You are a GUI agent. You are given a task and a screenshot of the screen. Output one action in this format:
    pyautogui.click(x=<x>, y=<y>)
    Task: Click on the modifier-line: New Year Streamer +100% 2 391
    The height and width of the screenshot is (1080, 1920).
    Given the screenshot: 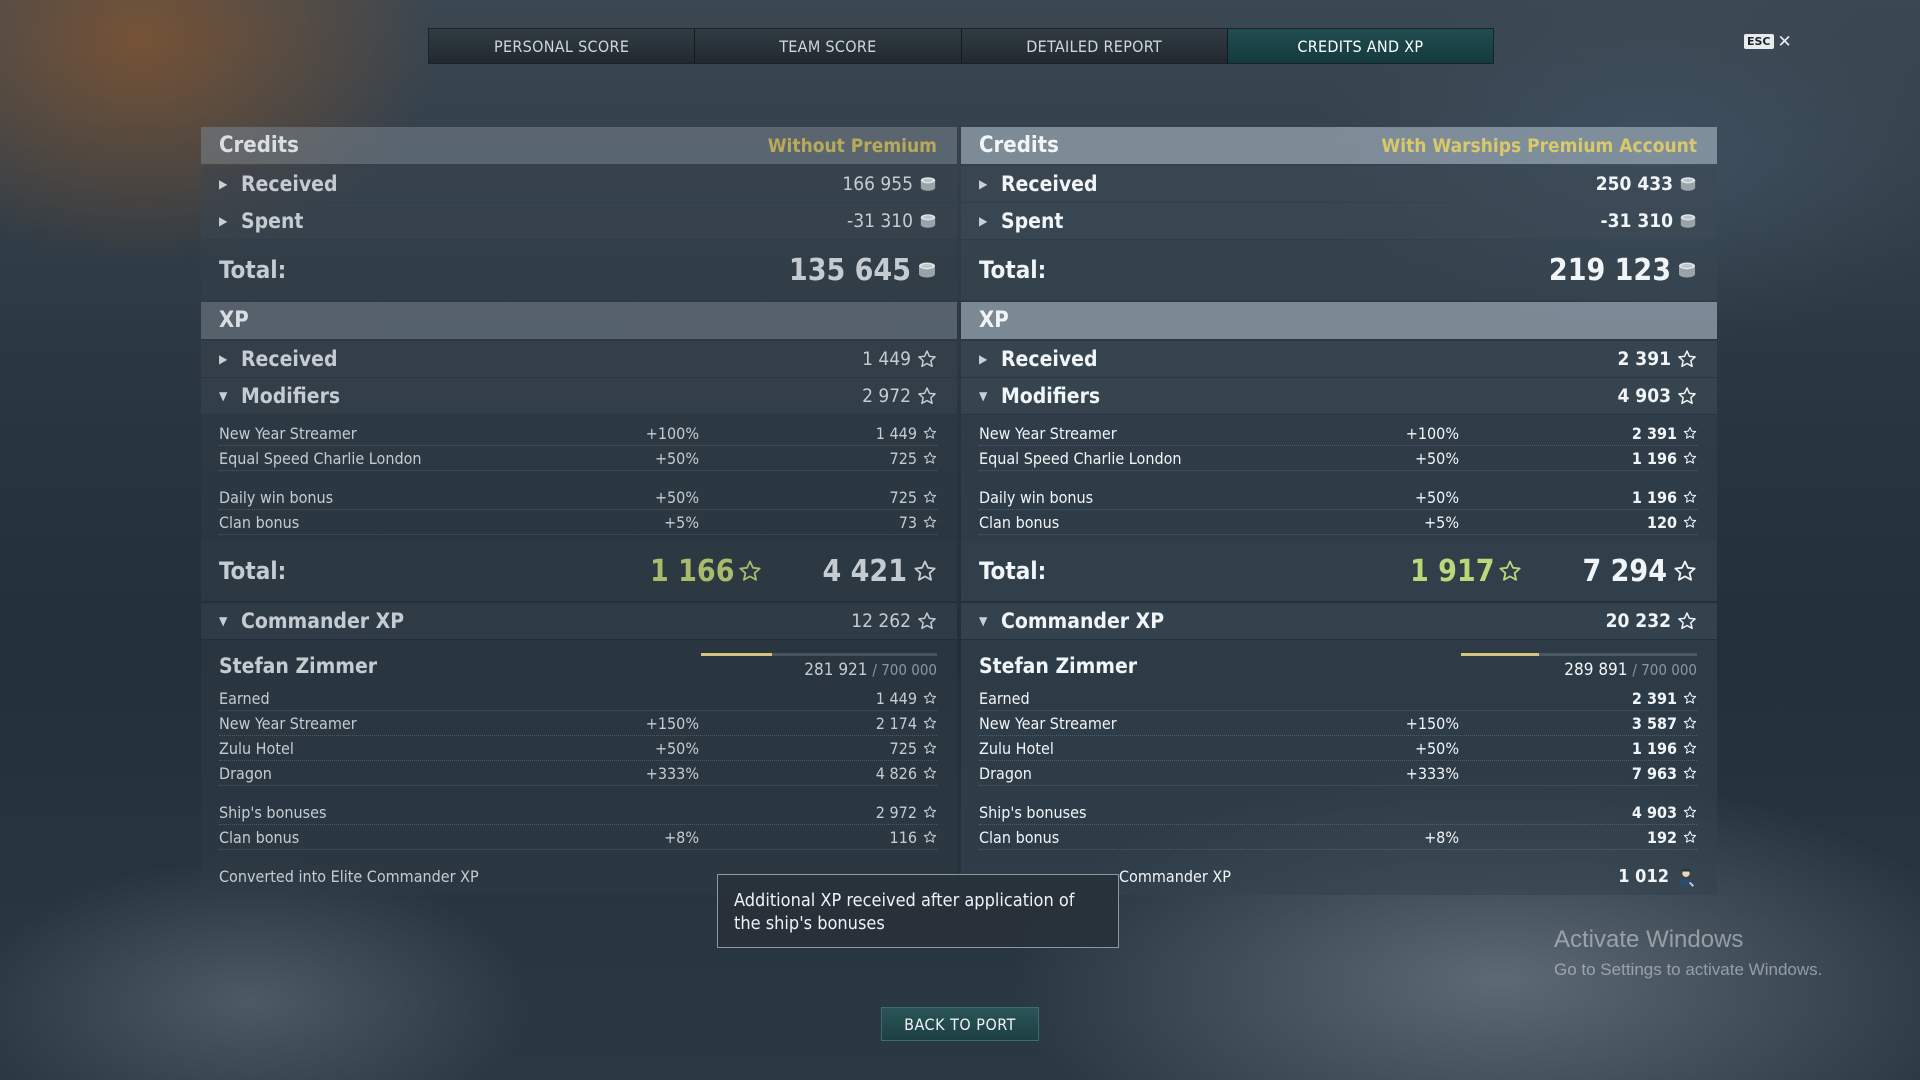 What is the action you would take?
    pyautogui.click(x=1338, y=433)
    